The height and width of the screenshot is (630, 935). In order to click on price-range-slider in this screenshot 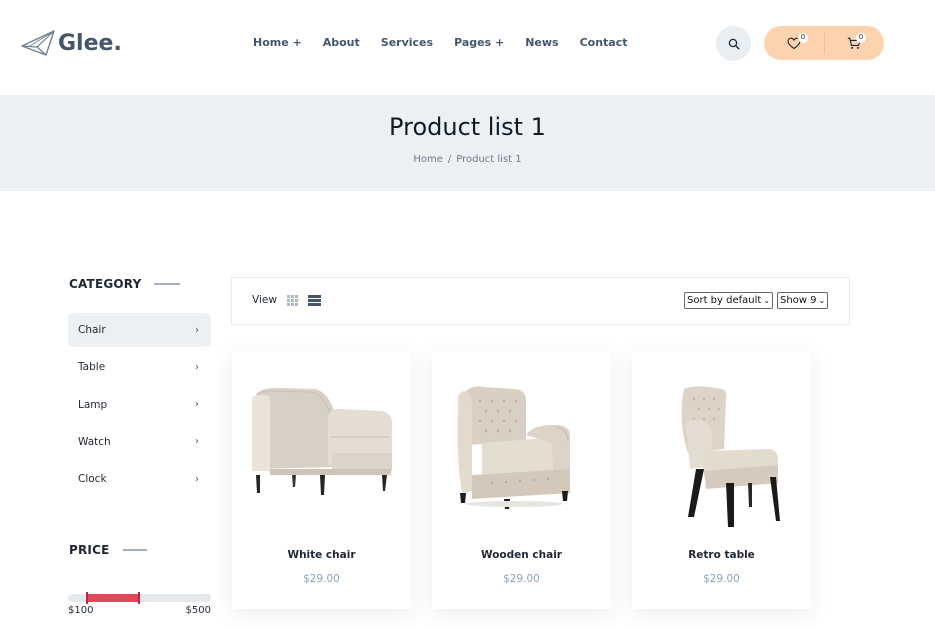, I will do `click(139, 598)`.